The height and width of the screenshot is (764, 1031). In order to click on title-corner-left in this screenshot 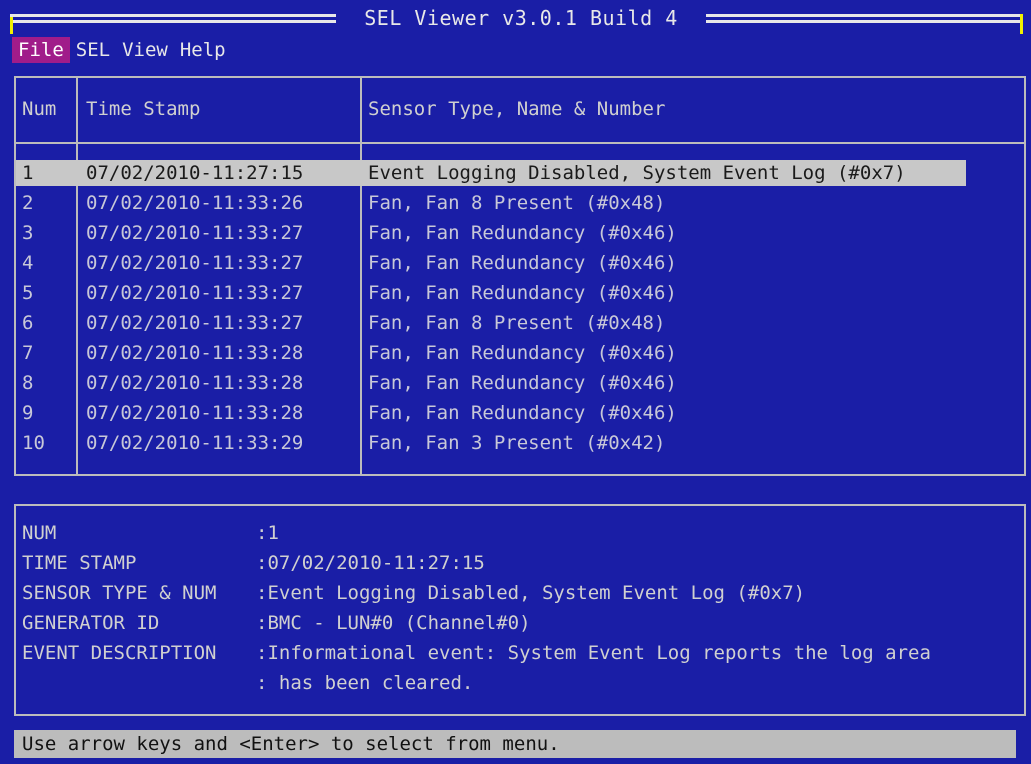, I will do `click(11, 24)`.